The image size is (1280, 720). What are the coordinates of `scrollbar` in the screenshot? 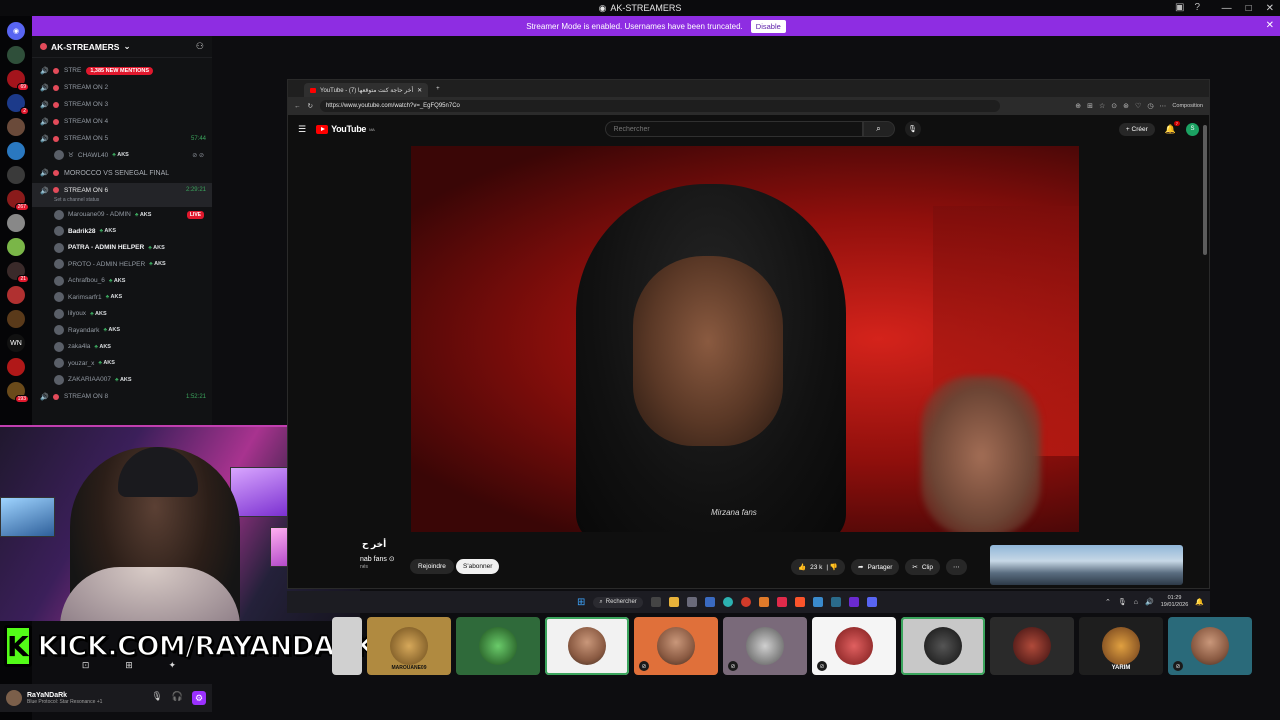 It's located at (1205, 190).